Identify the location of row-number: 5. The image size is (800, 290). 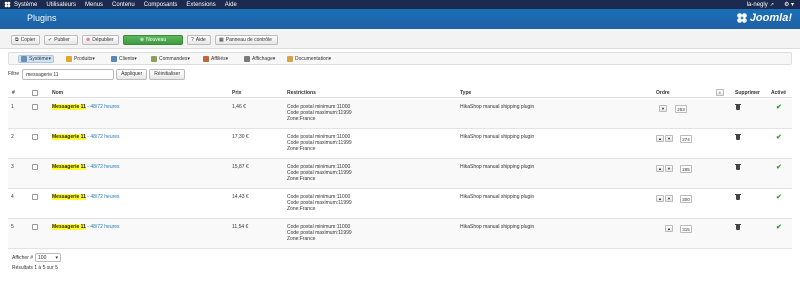
(12, 227).